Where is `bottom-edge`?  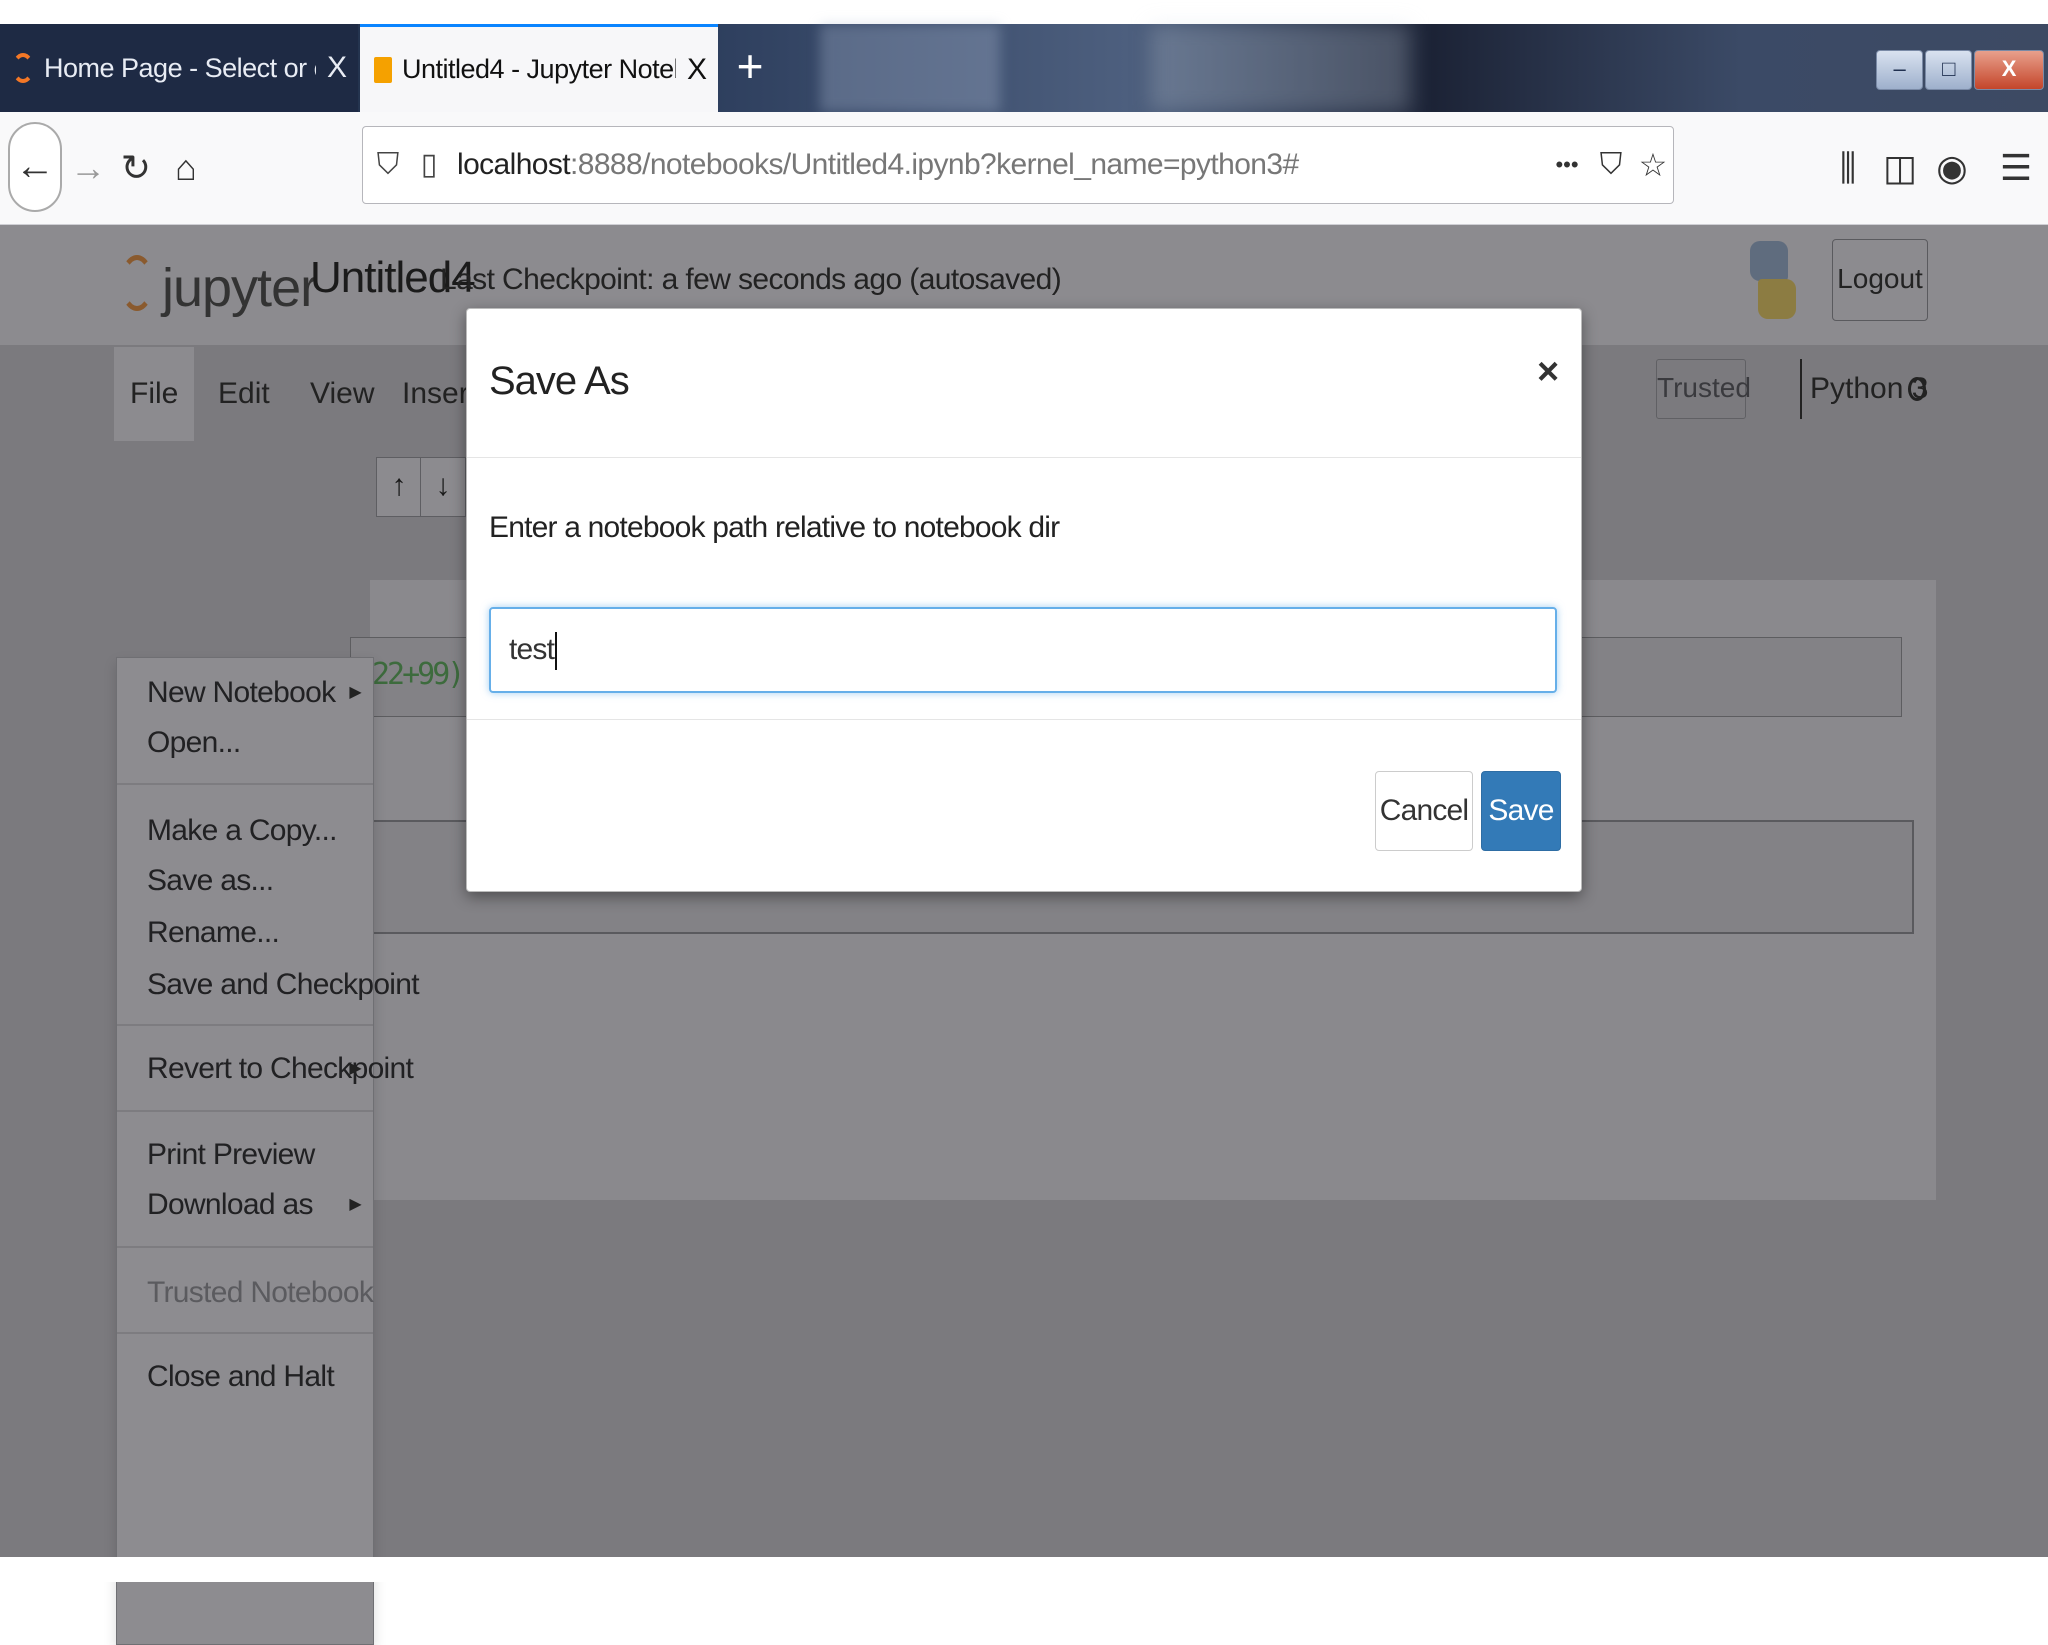
bottom-edge is located at coordinates (1024, 1569).